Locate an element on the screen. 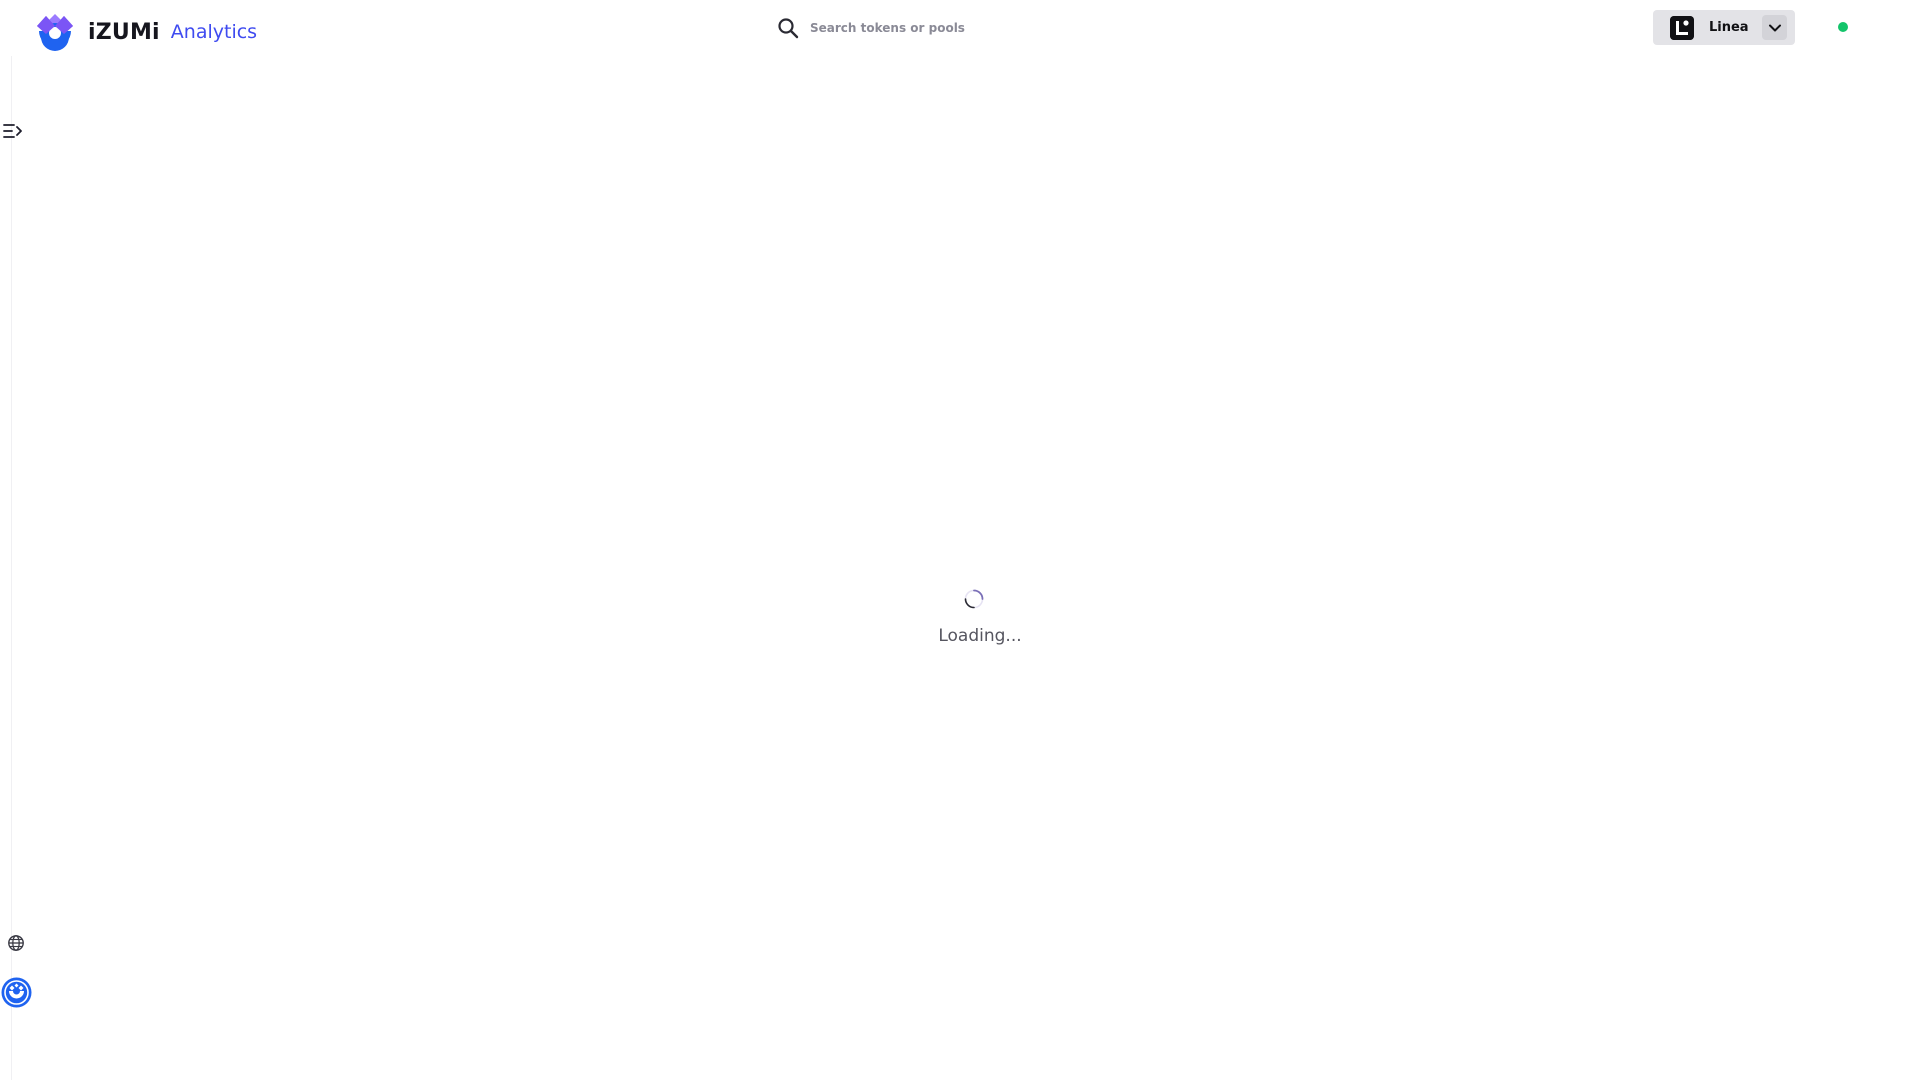  network-dropdown-button is located at coordinates (1774, 27).